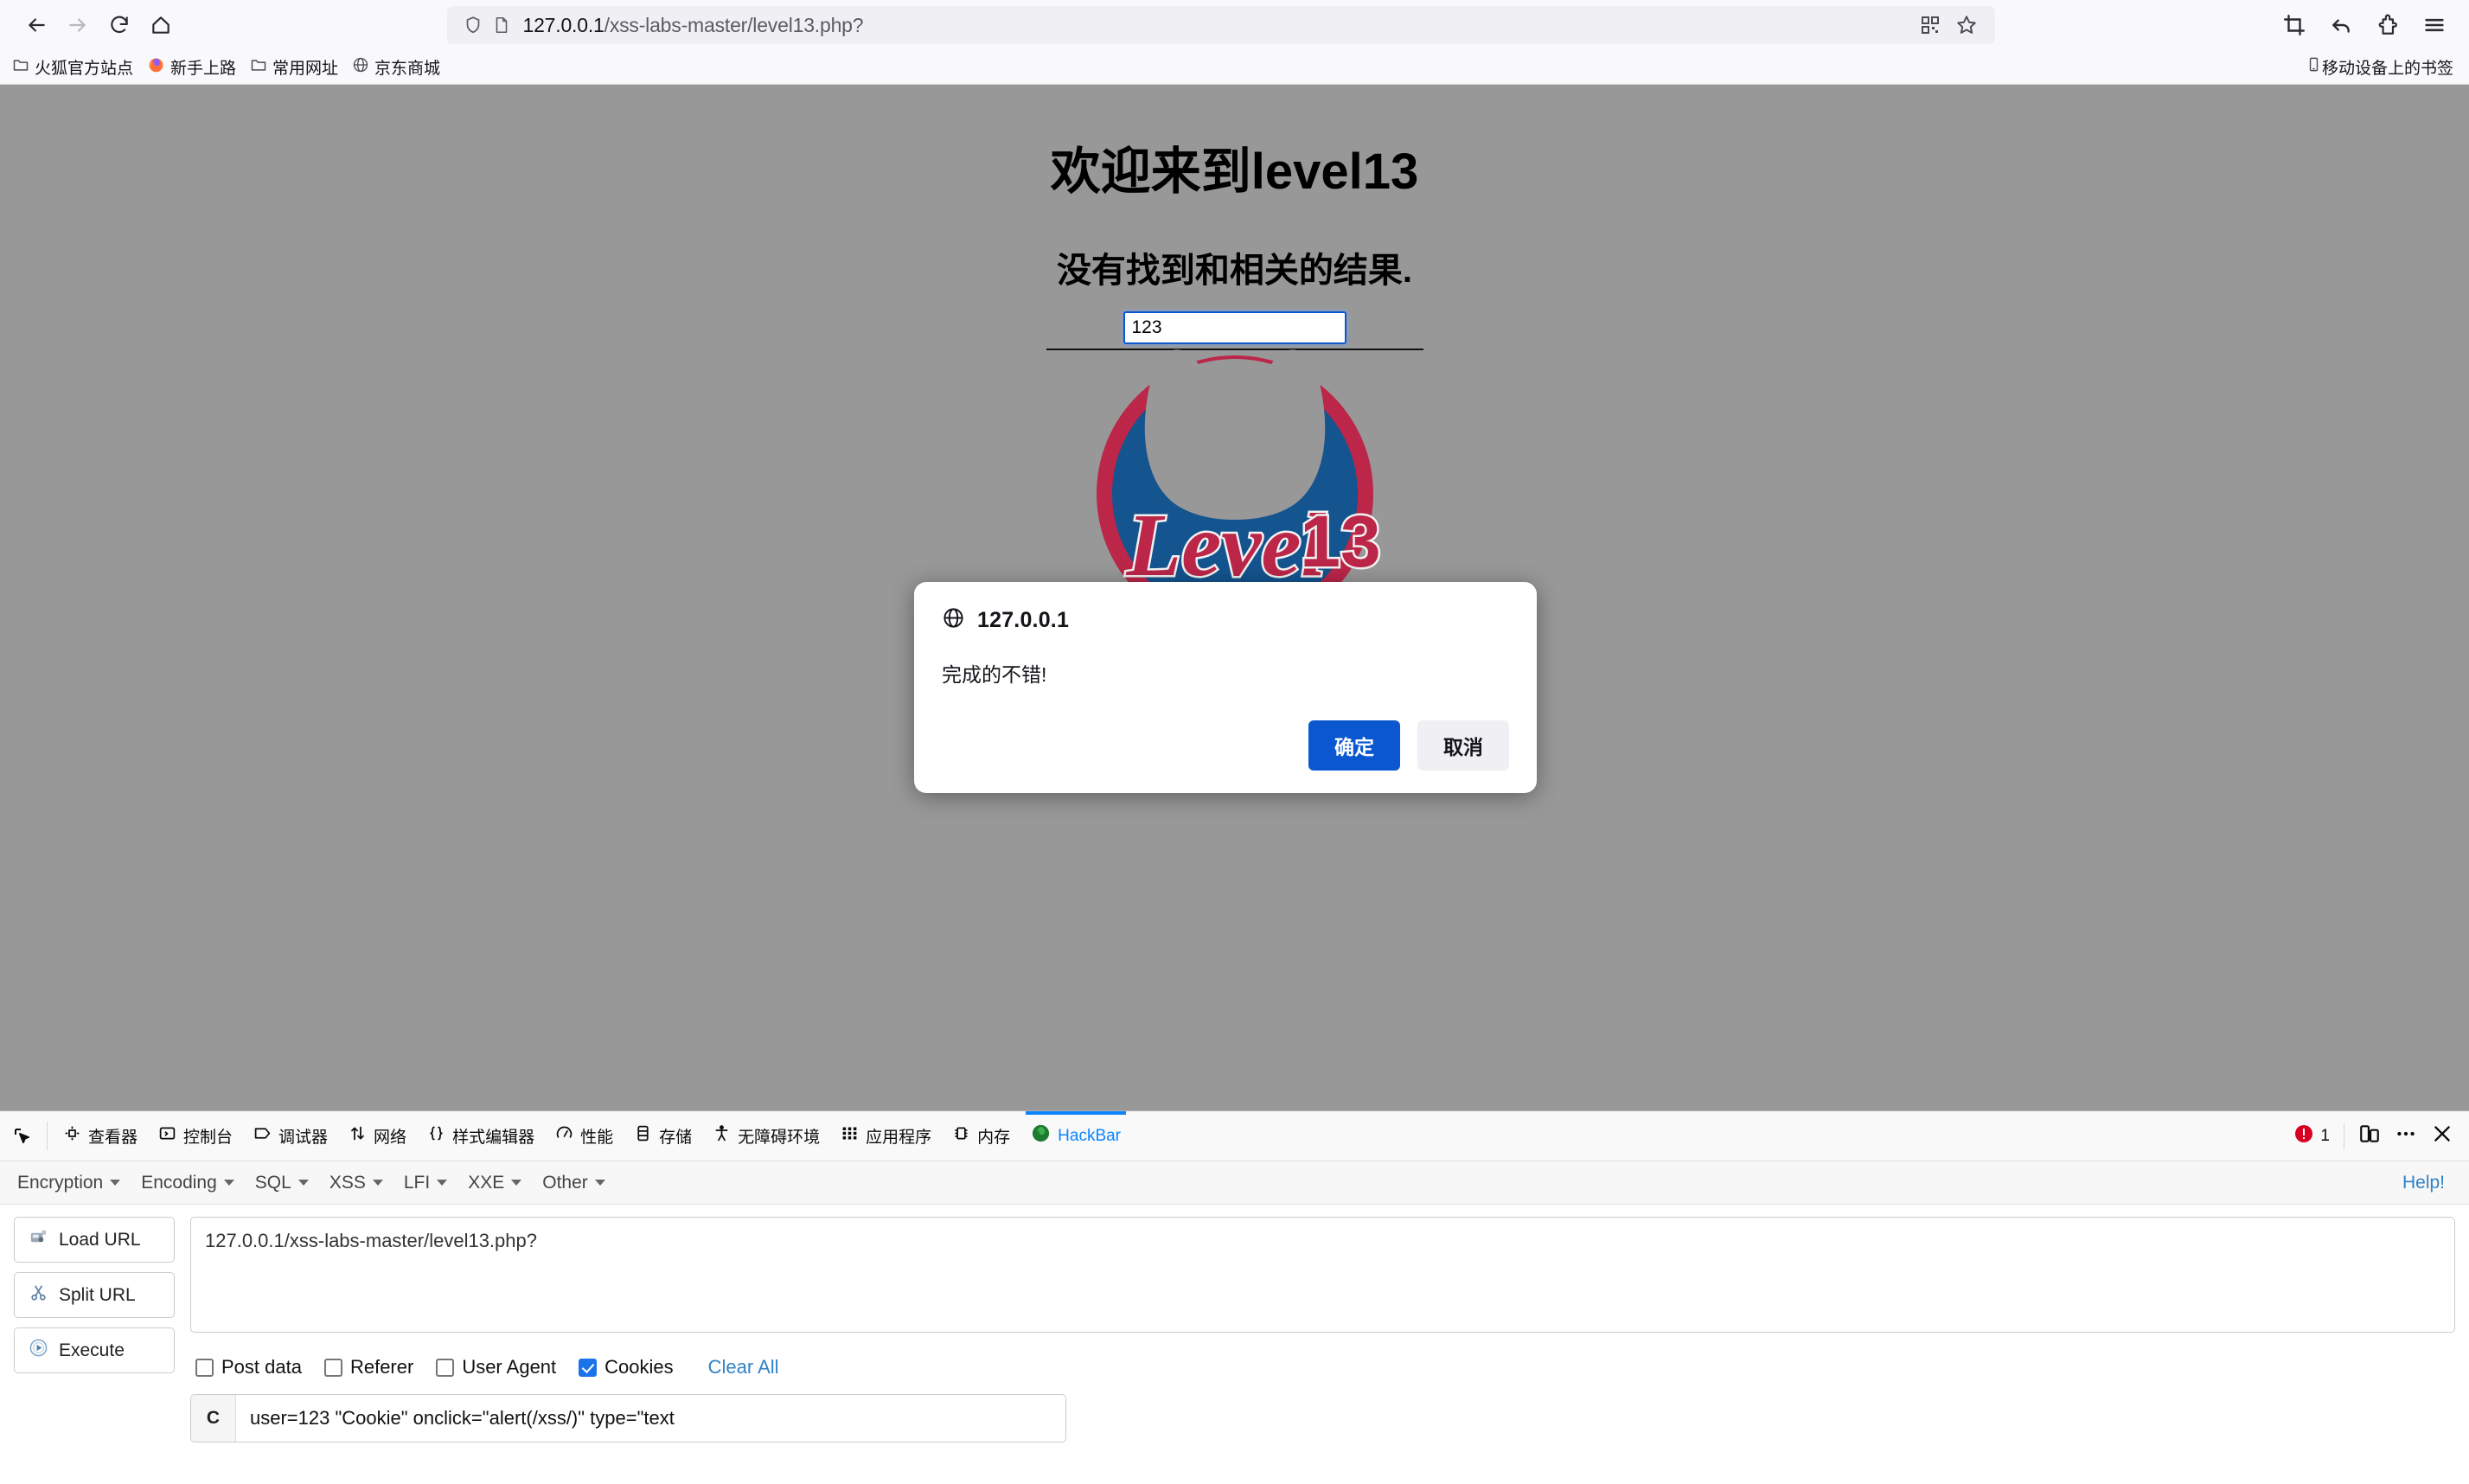  I want to click on logo-level-text: Level, so click(1225, 545).